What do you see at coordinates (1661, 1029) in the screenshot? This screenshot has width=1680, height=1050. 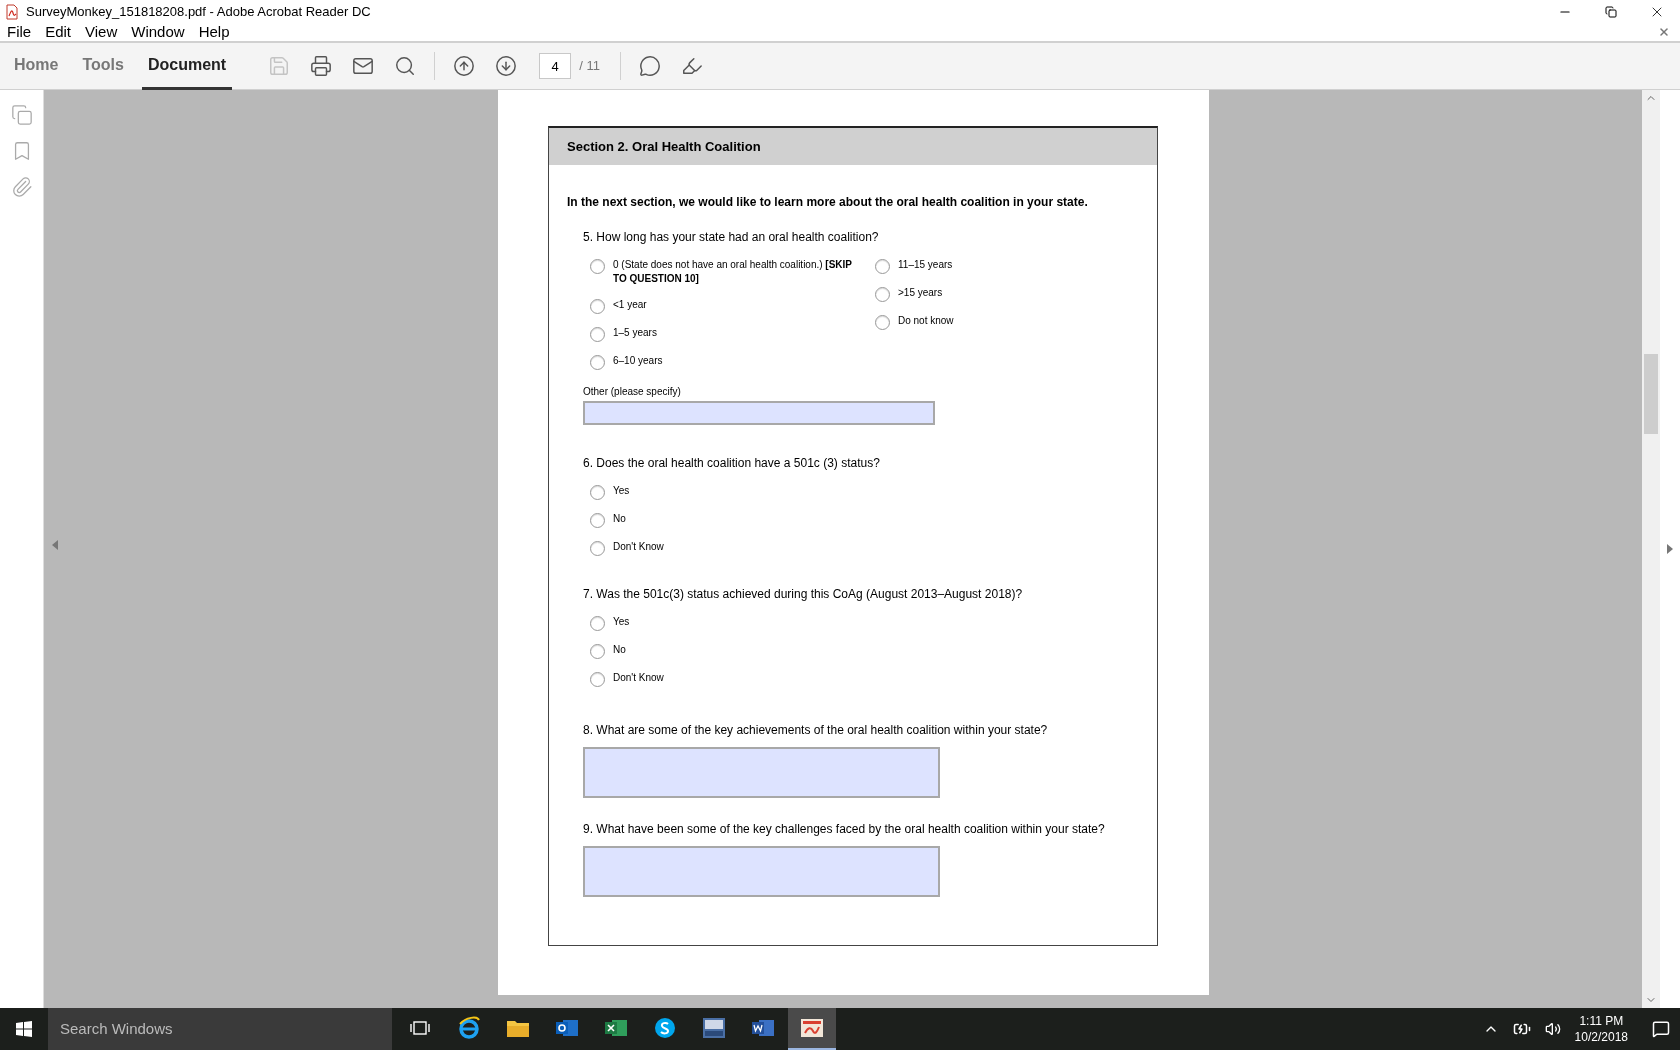 I see `notifications-icon` at bounding box center [1661, 1029].